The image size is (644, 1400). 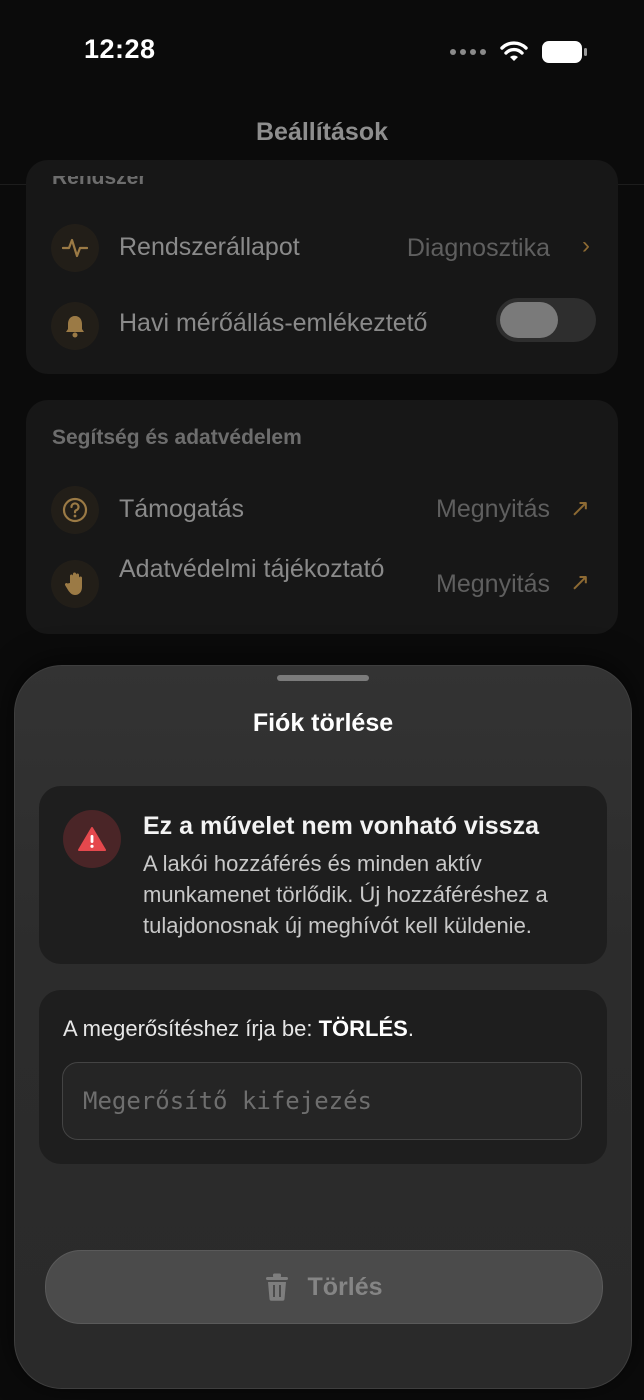 What do you see at coordinates (252, 569) in the screenshot?
I see `row-label: Adatvédelmi tájékoztató` at bounding box center [252, 569].